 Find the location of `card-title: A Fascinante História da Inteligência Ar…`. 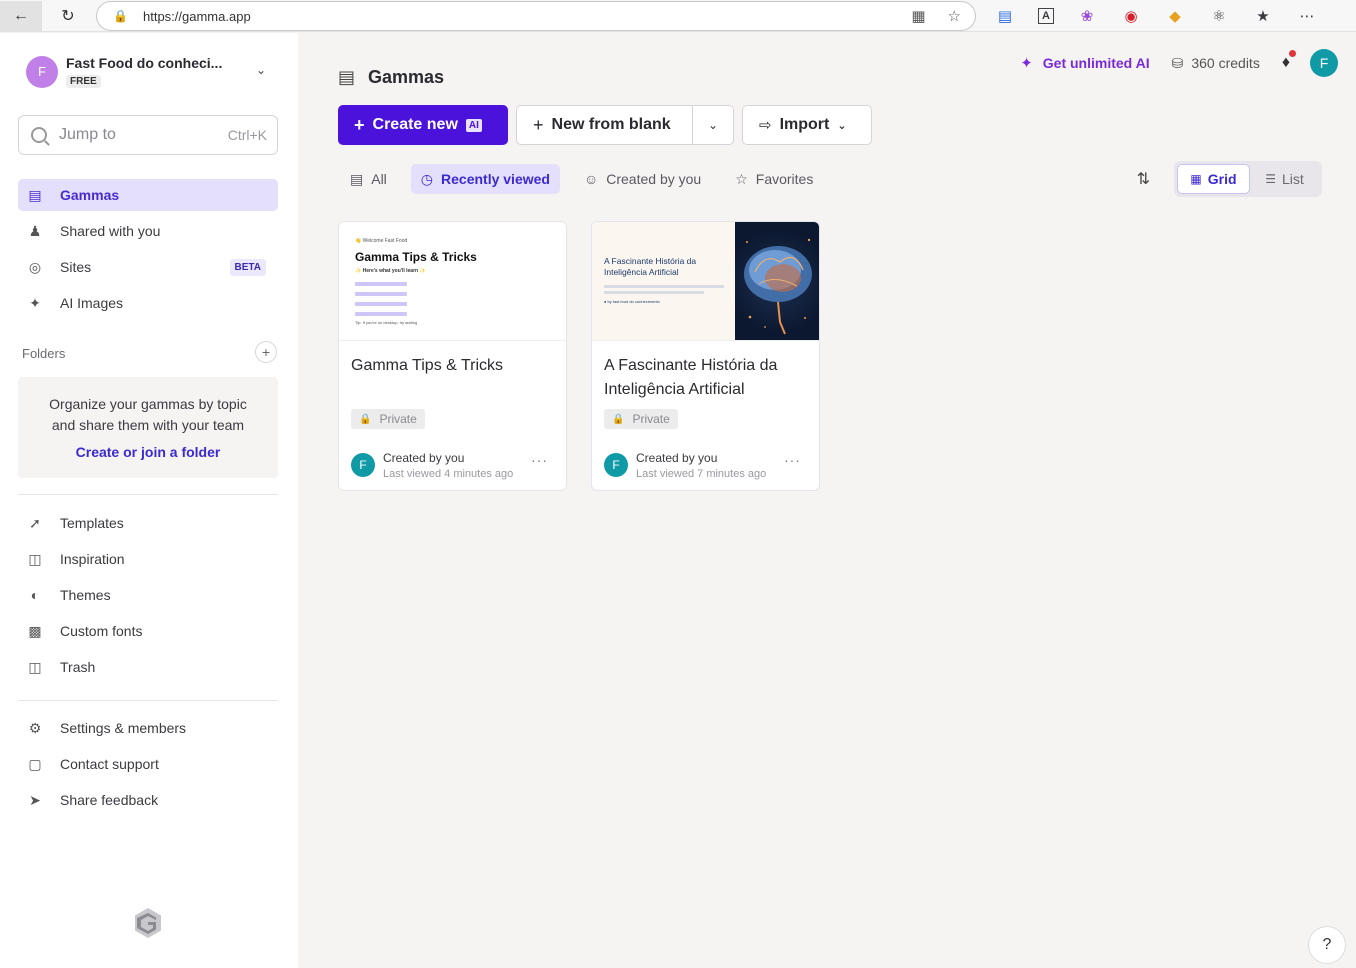

card-title: A Fascinante História da Inteligência Ar… is located at coordinates (691, 377).